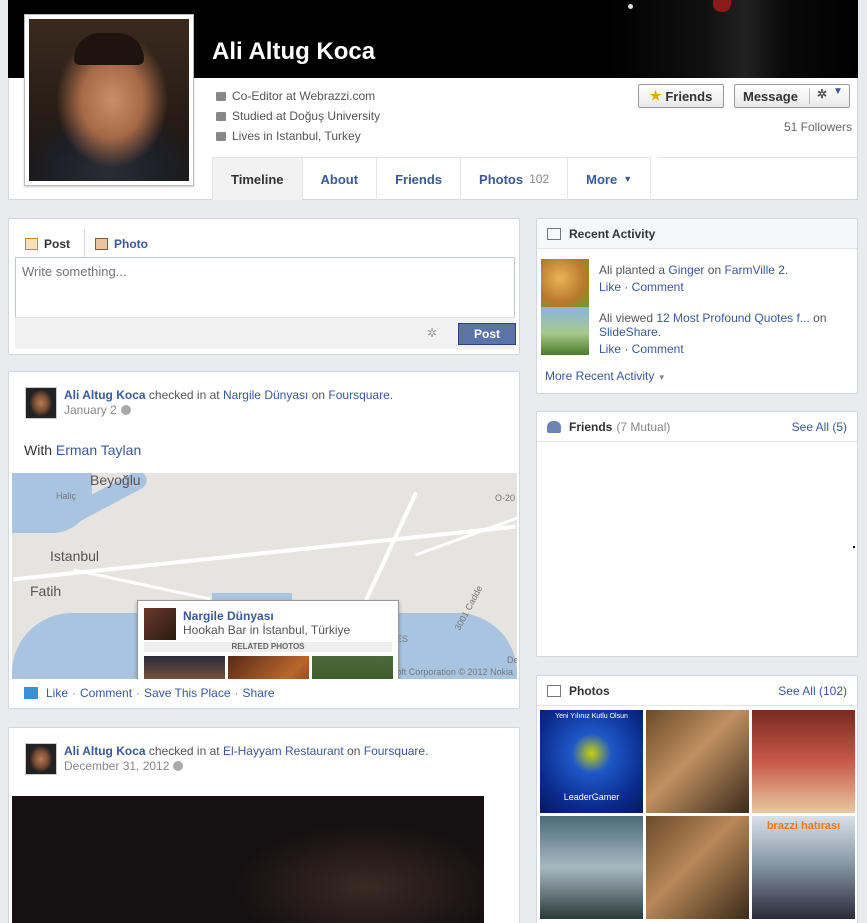 Image resolution: width=867 pixels, height=923 pixels. What do you see at coordinates (38, 450) in the screenshot?
I see `story-with-label: With` at bounding box center [38, 450].